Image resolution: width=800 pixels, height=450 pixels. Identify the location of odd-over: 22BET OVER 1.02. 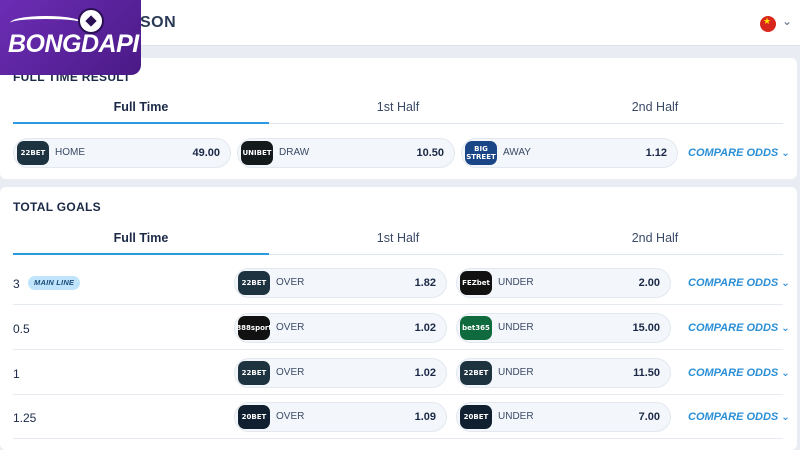
(340, 373).